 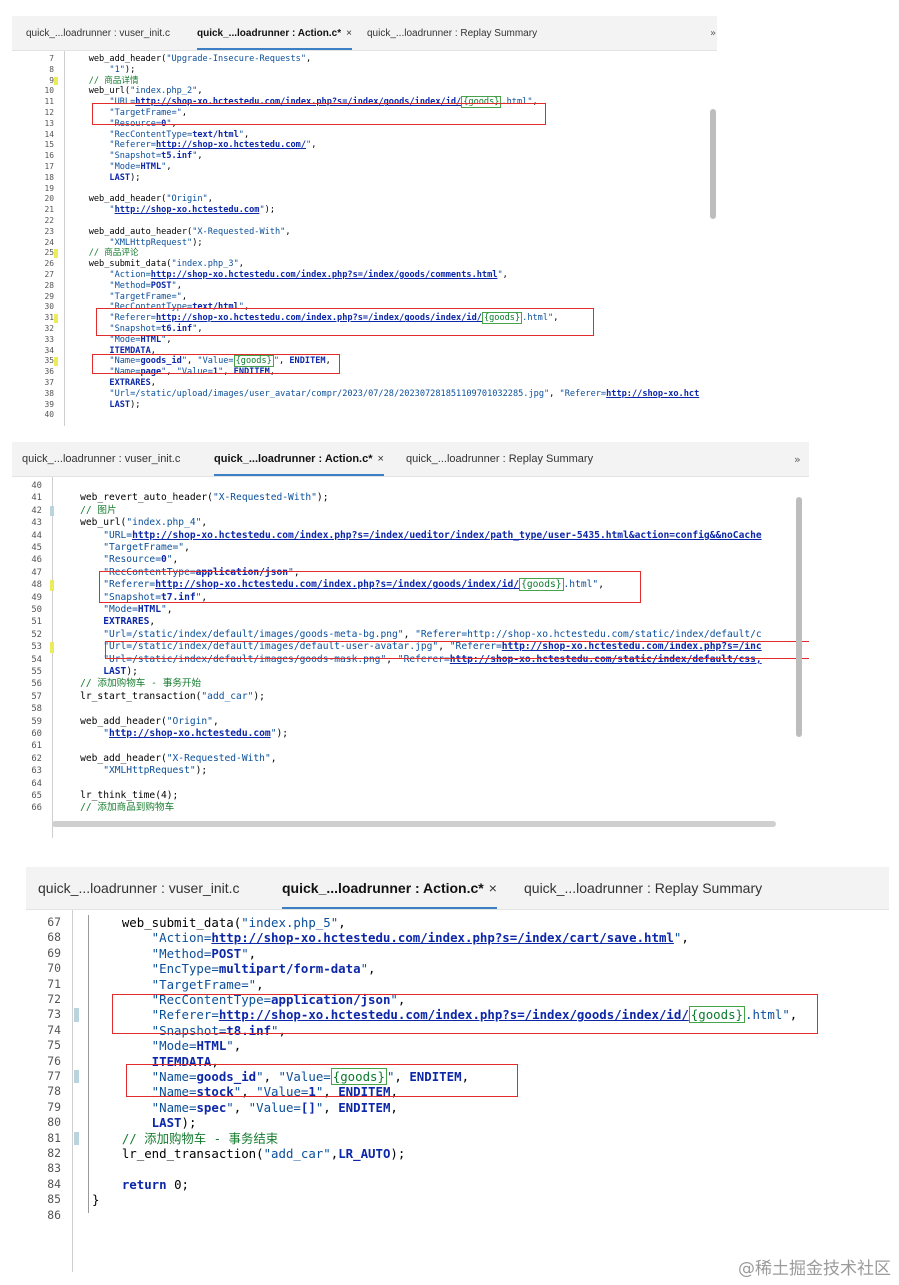 What do you see at coordinates (149, 609) in the screenshot?
I see `code-token: HTML` at bounding box center [149, 609].